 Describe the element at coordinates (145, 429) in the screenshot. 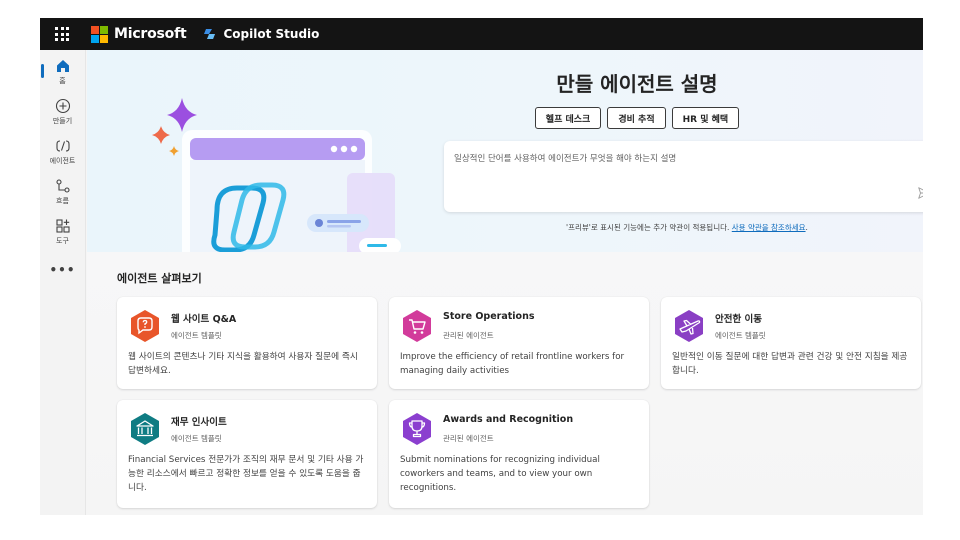

I see `bank-icon` at that location.